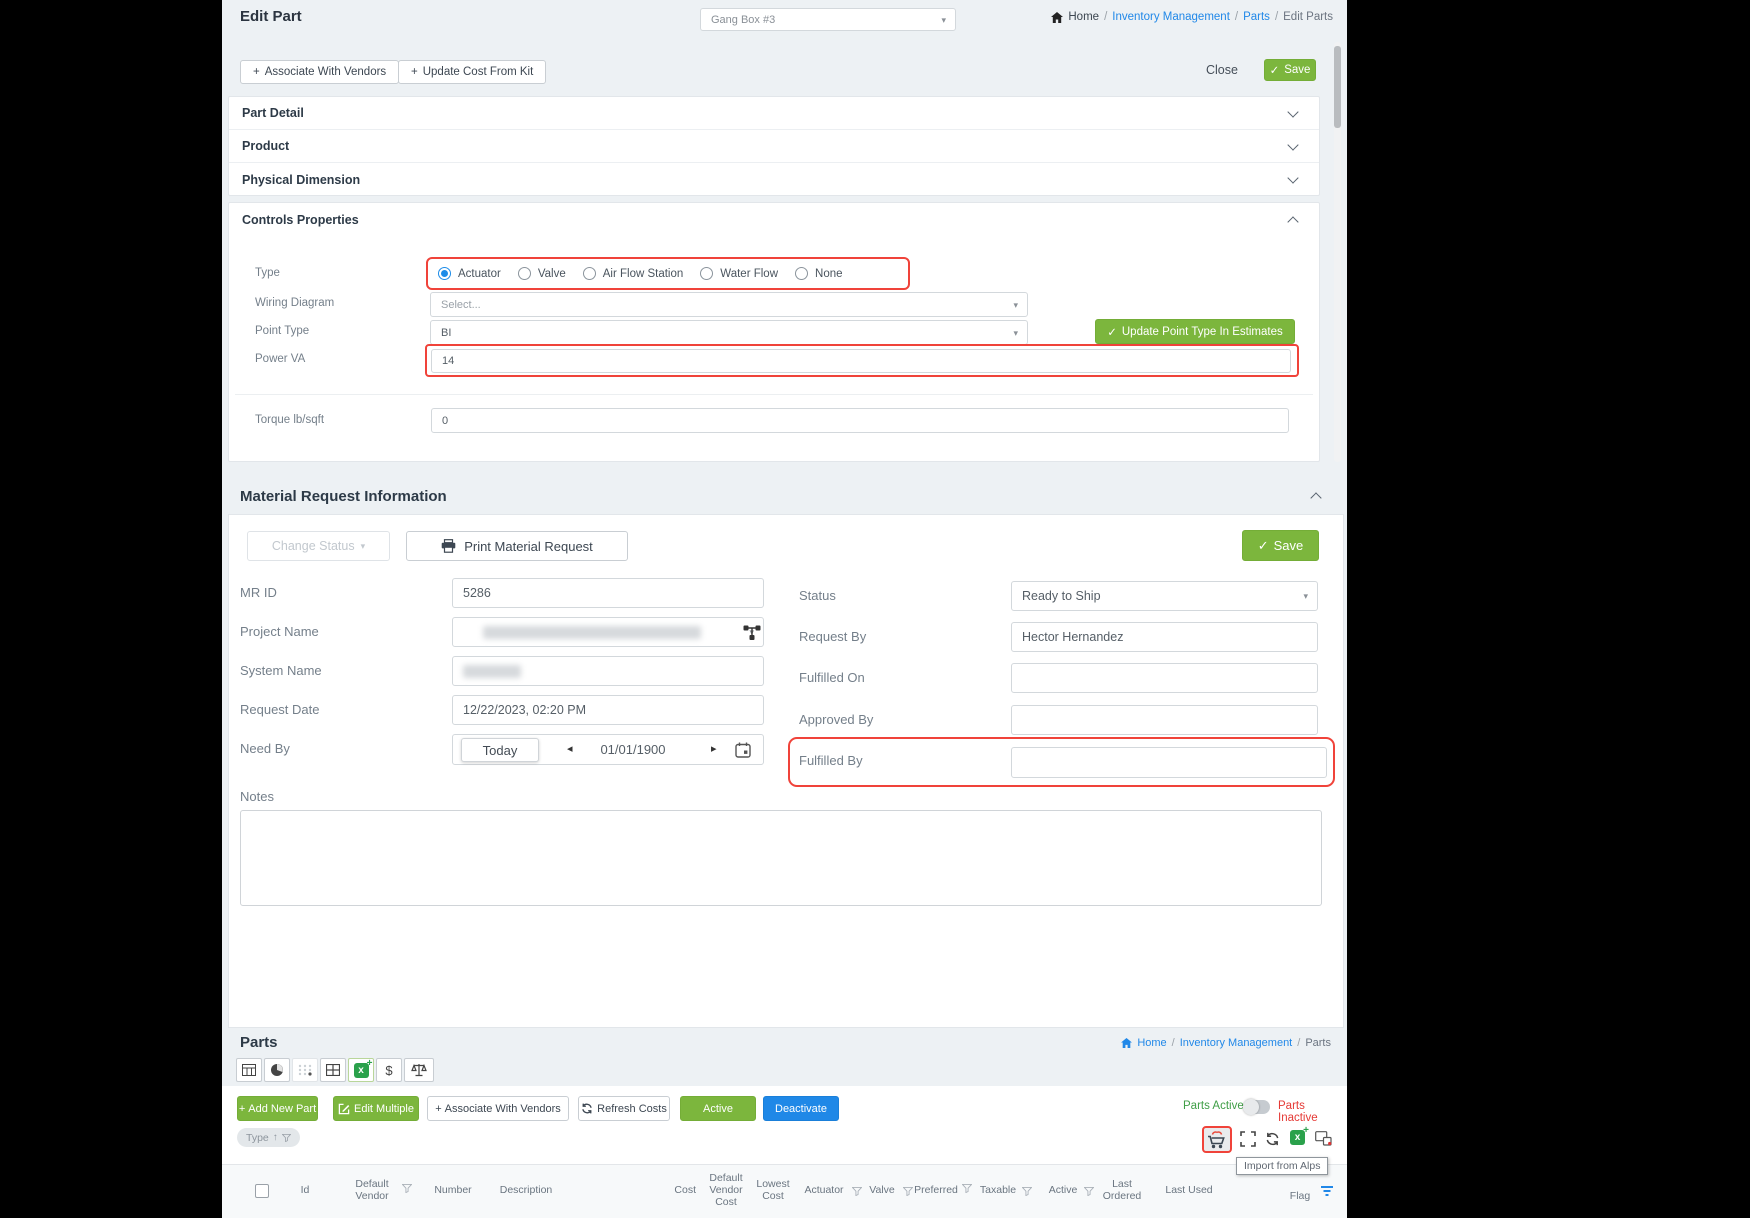 The height and width of the screenshot is (1218, 1750). What do you see at coordinates (318, 546) in the screenshot?
I see `change-status-button: Change Status ▾` at bounding box center [318, 546].